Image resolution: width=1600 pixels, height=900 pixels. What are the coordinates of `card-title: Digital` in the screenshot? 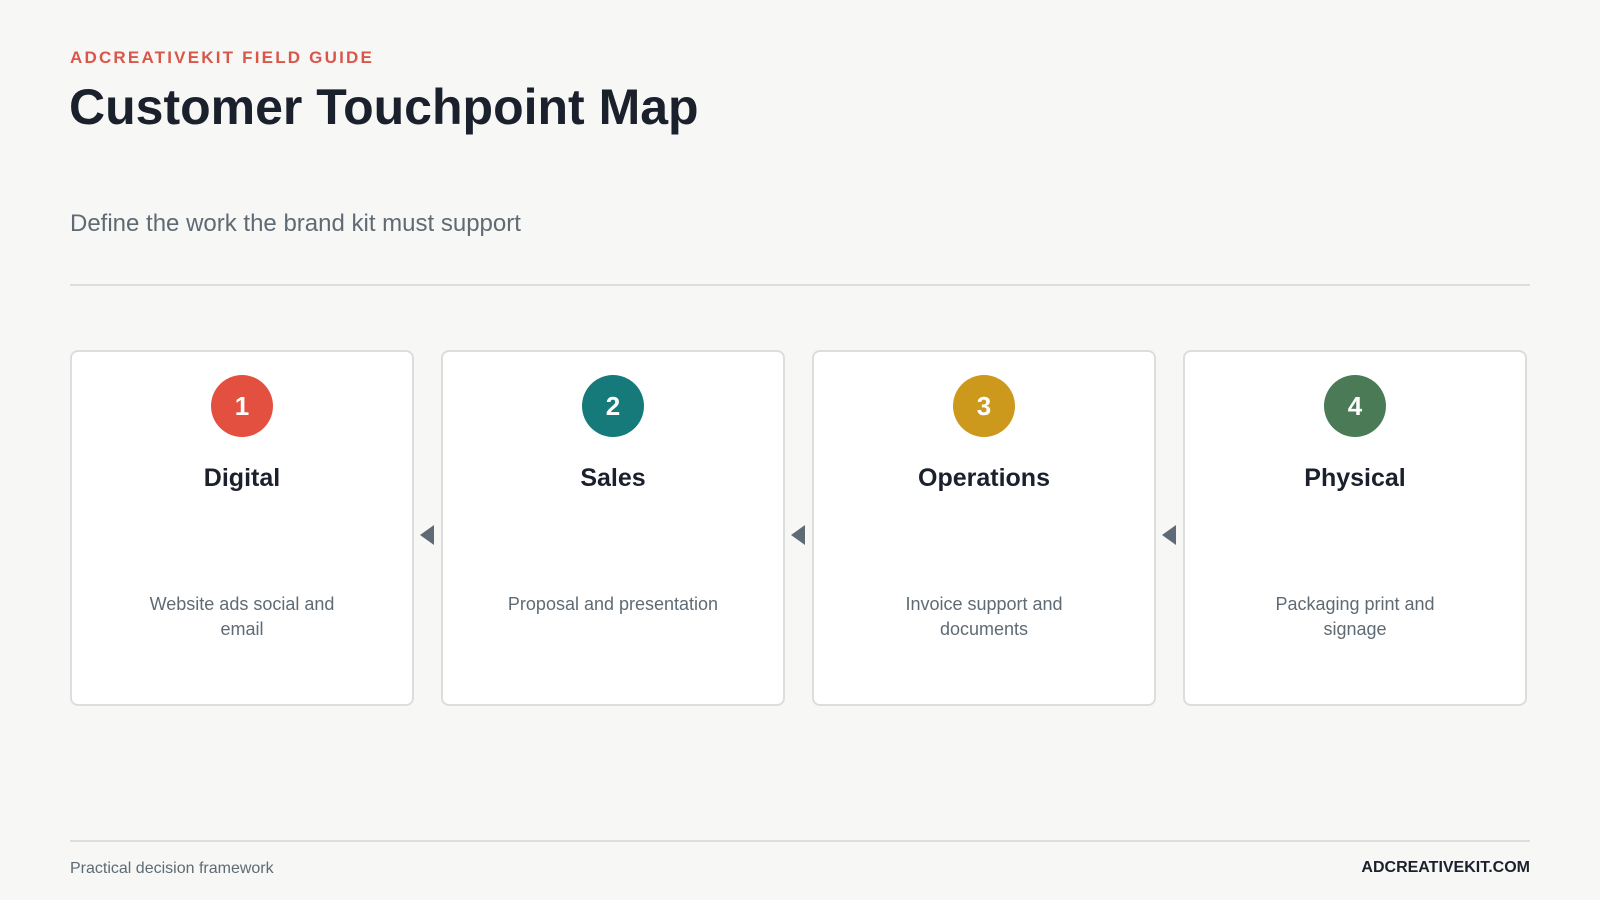 It's located at (242, 478).